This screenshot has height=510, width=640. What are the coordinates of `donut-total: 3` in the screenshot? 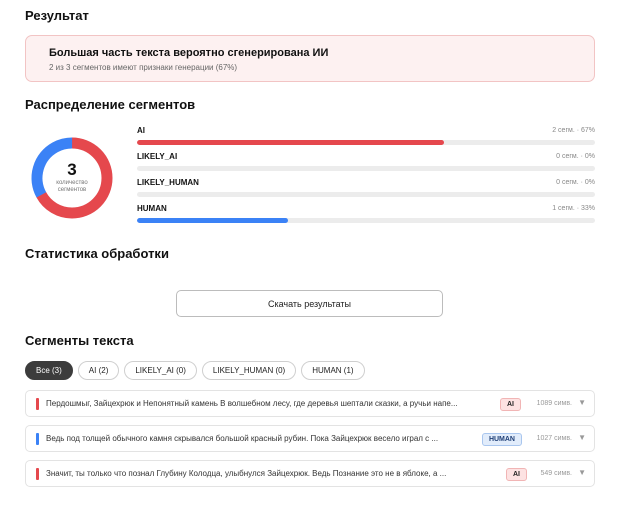 It's located at (72, 169).